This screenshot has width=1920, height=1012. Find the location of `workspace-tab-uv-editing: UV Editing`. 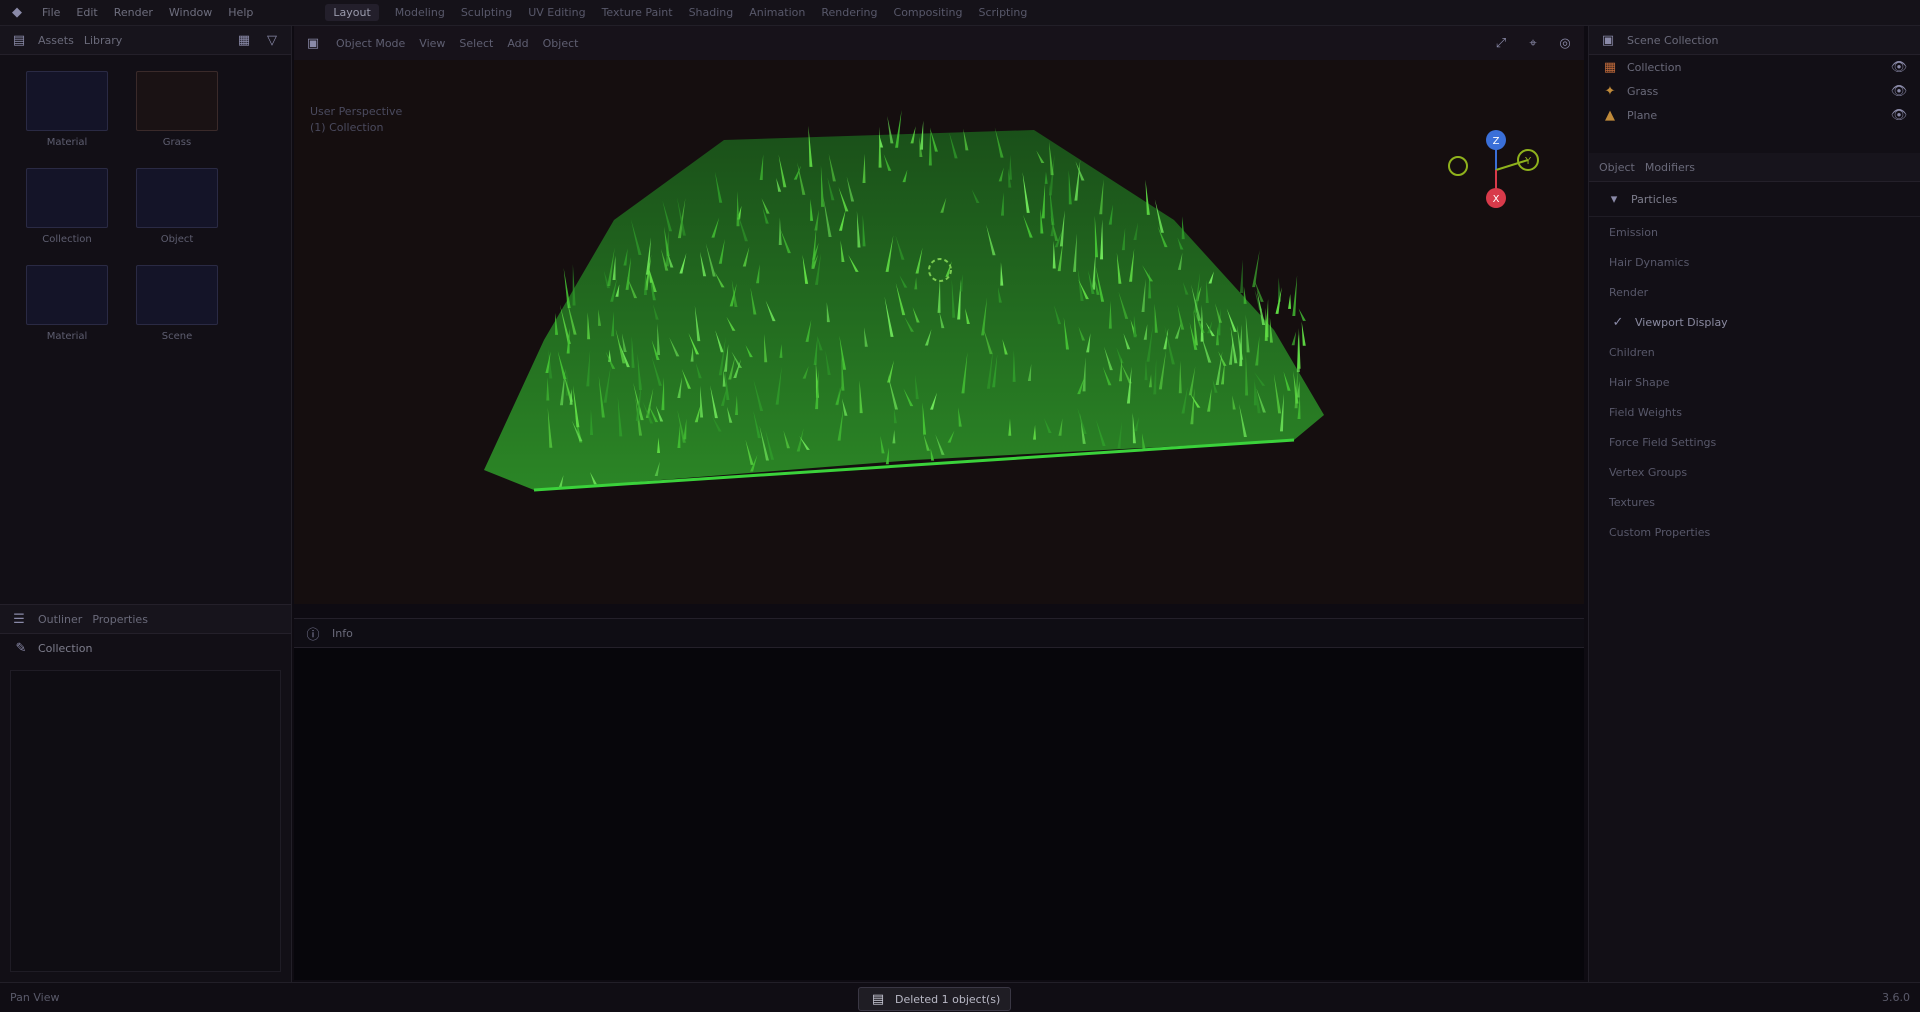

workspace-tab-uv-editing: UV Editing is located at coordinates (556, 12).